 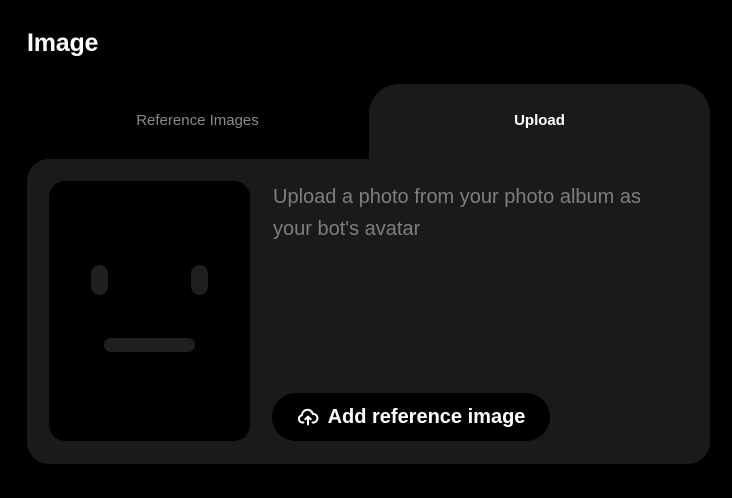 What do you see at coordinates (149, 311) in the screenshot?
I see `face-placeholder-icon` at bounding box center [149, 311].